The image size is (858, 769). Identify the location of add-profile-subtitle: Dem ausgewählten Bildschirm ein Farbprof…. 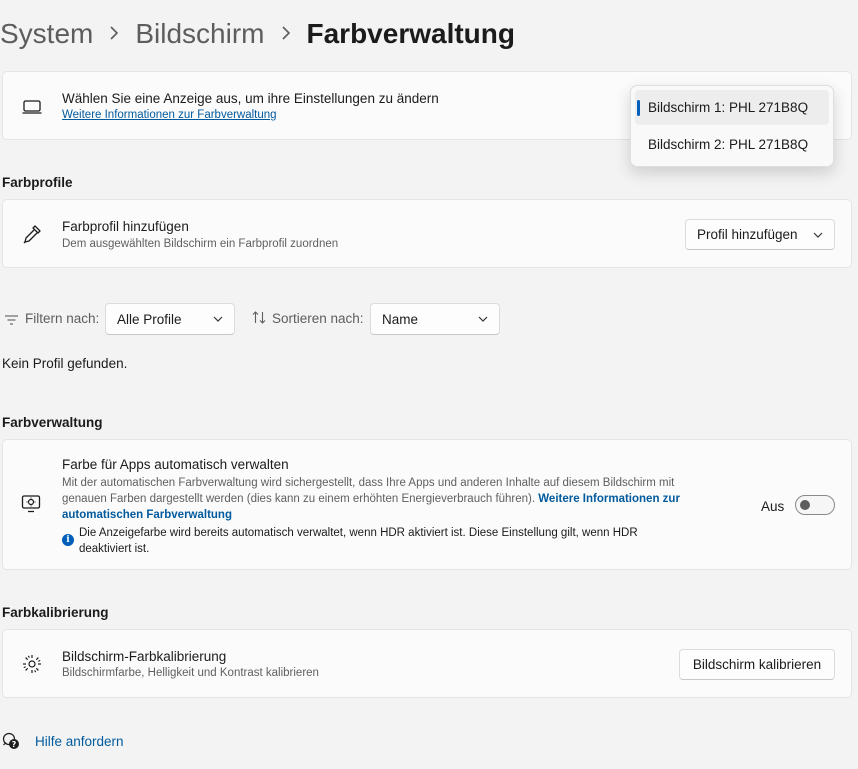
(200, 244).